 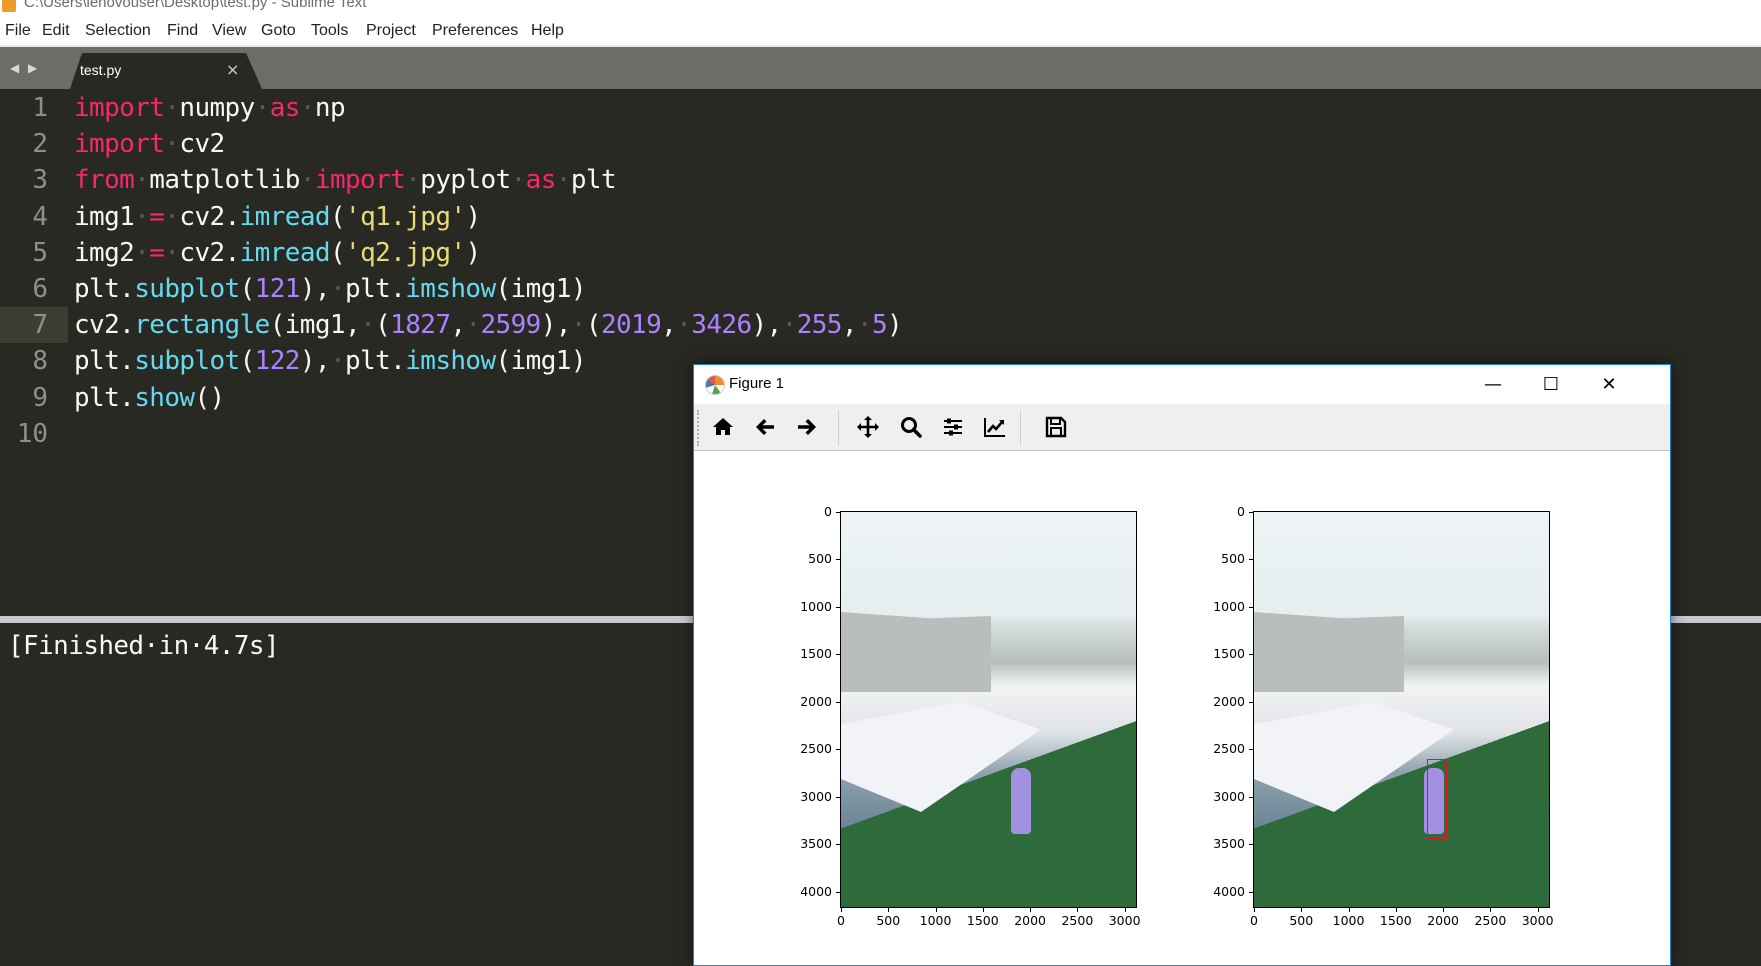 What do you see at coordinates (285, 252) in the screenshot?
I see `code-token: imread` at bounding box center [285, 252].